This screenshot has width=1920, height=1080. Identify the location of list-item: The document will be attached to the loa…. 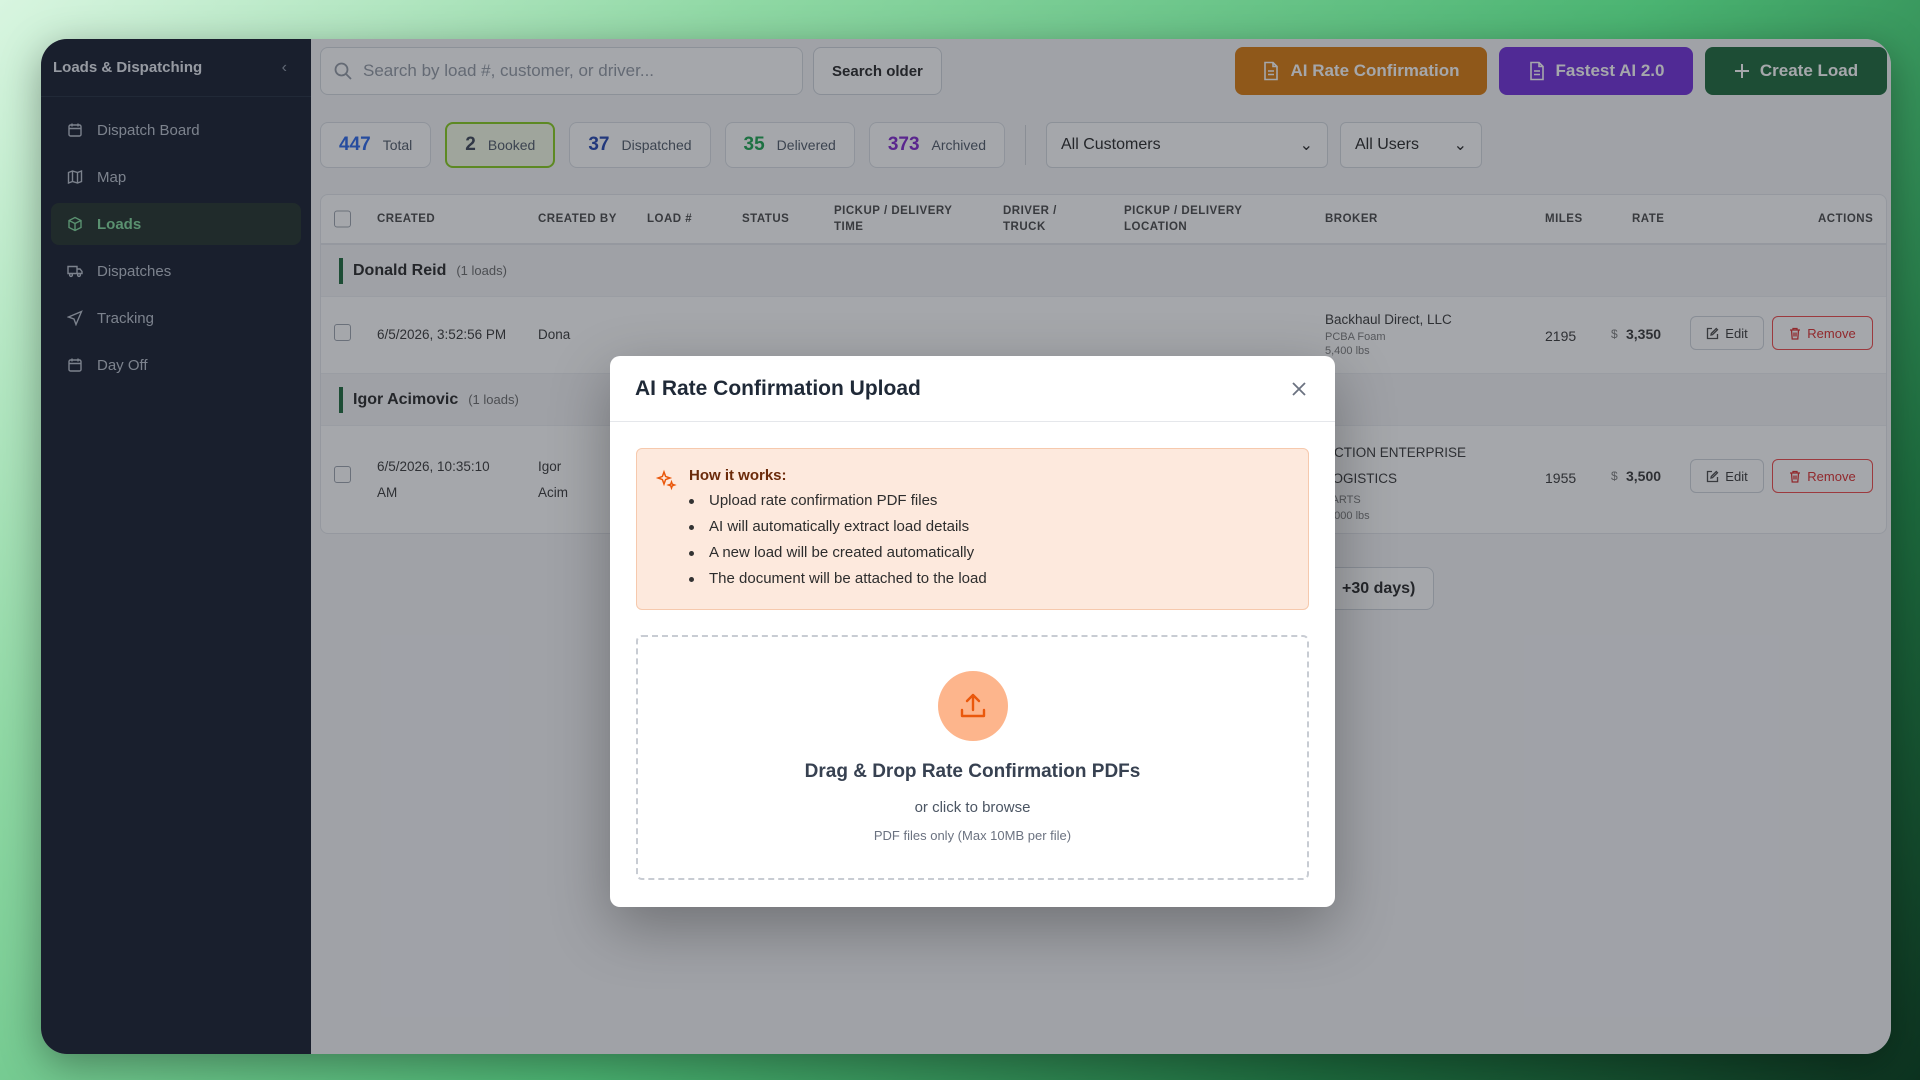
(988, 583).